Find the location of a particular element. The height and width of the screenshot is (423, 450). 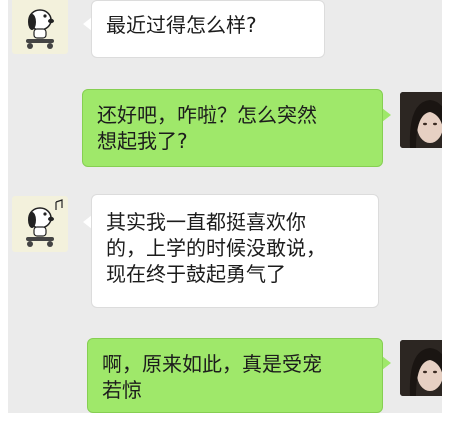

message-line: 现在终于鼓起勇气了 is located at coordinates (196, 274).